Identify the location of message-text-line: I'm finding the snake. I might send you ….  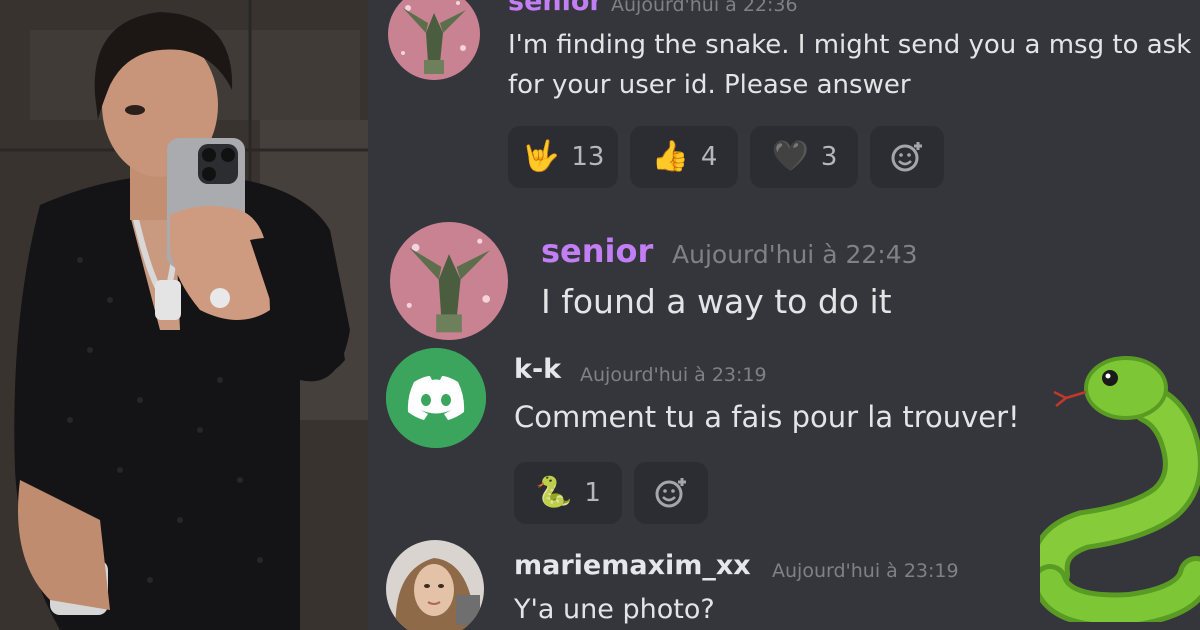
(854, 45).